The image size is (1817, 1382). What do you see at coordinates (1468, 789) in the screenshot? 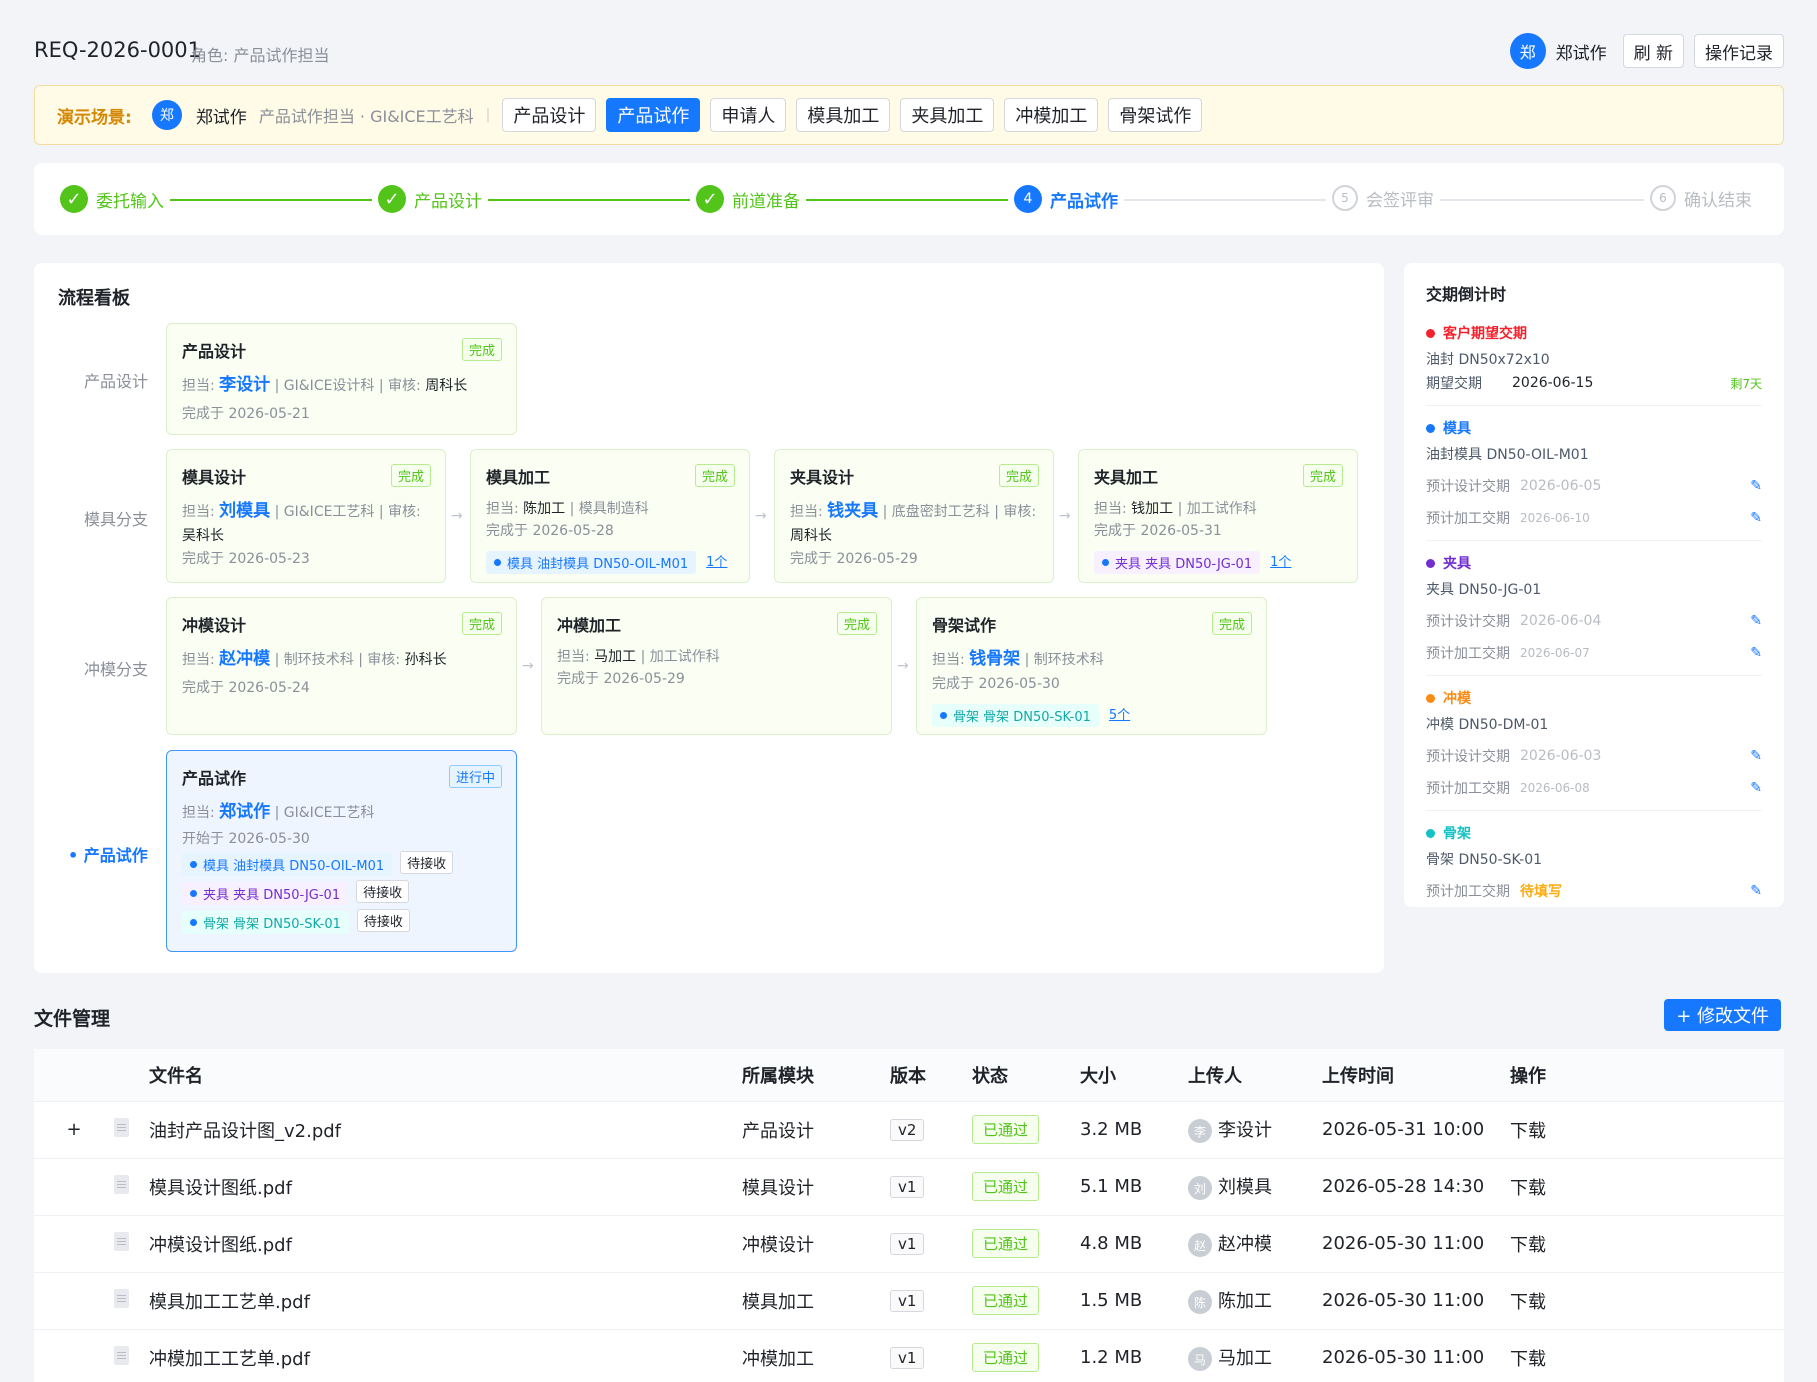
I see `row-label: 预计加工交期` at bounding box center [1468, 789].